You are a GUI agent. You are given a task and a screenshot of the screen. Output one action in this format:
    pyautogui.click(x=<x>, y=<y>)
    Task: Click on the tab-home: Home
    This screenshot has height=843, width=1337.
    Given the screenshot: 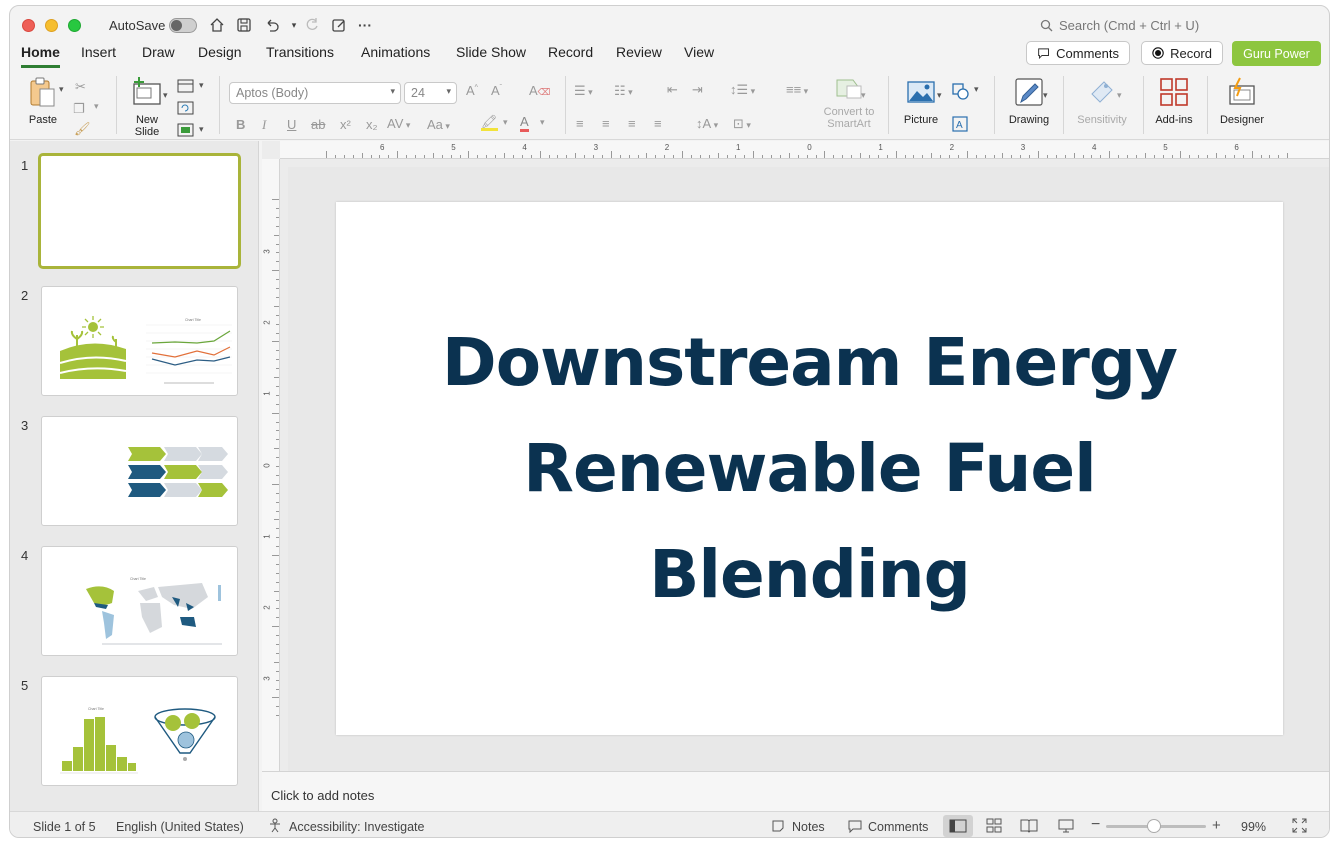 What is the action you would take?
    pyautogui.click(x=40, y=56)
    